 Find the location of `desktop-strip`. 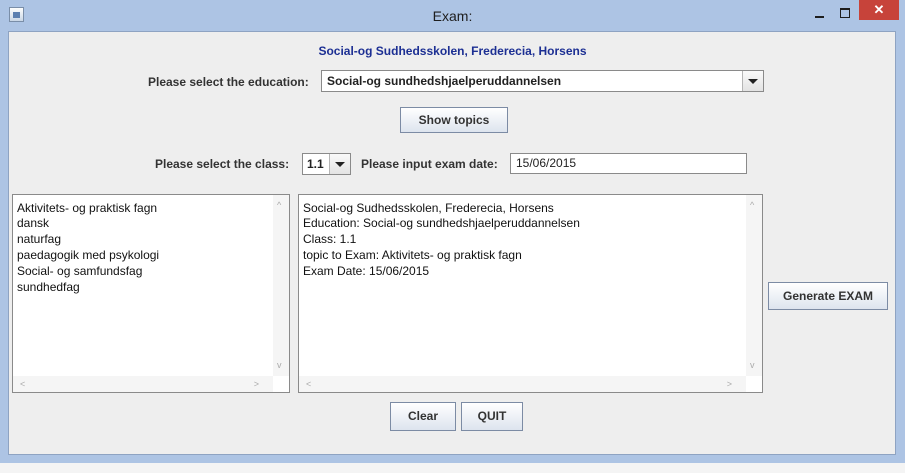

desktop-strip is located at coordinates (452, 468).